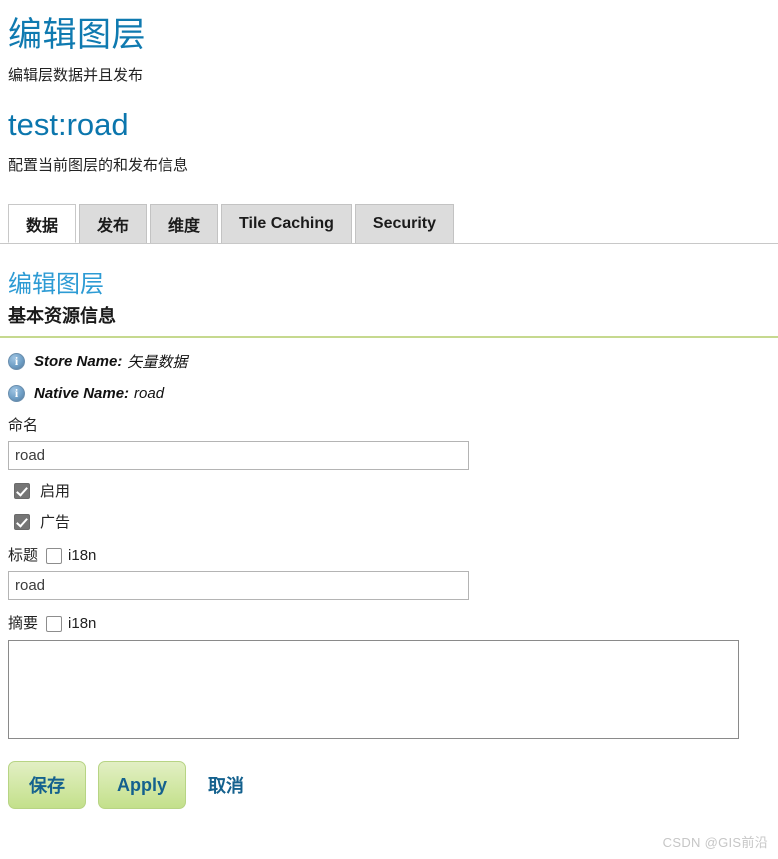 The height and width of the screenshot is (859, 778). I want to click on resource-title: test:road, so click(68, 124).